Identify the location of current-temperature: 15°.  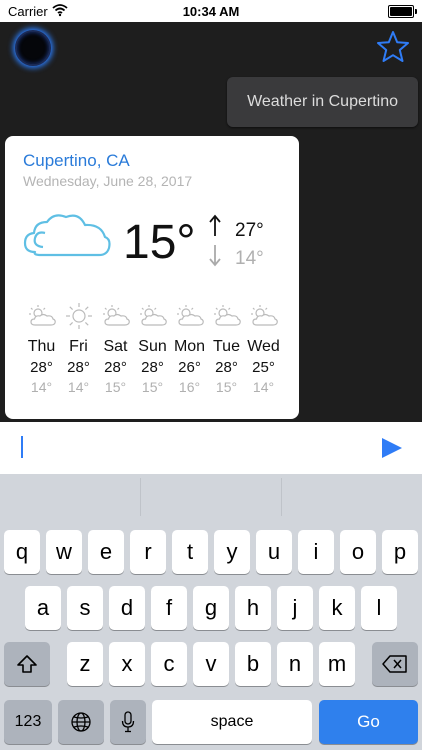
(159, 242).